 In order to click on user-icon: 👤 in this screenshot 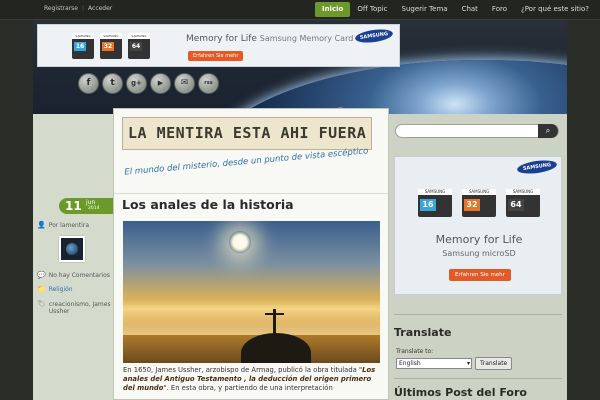, I will do `click(41, 225)`.